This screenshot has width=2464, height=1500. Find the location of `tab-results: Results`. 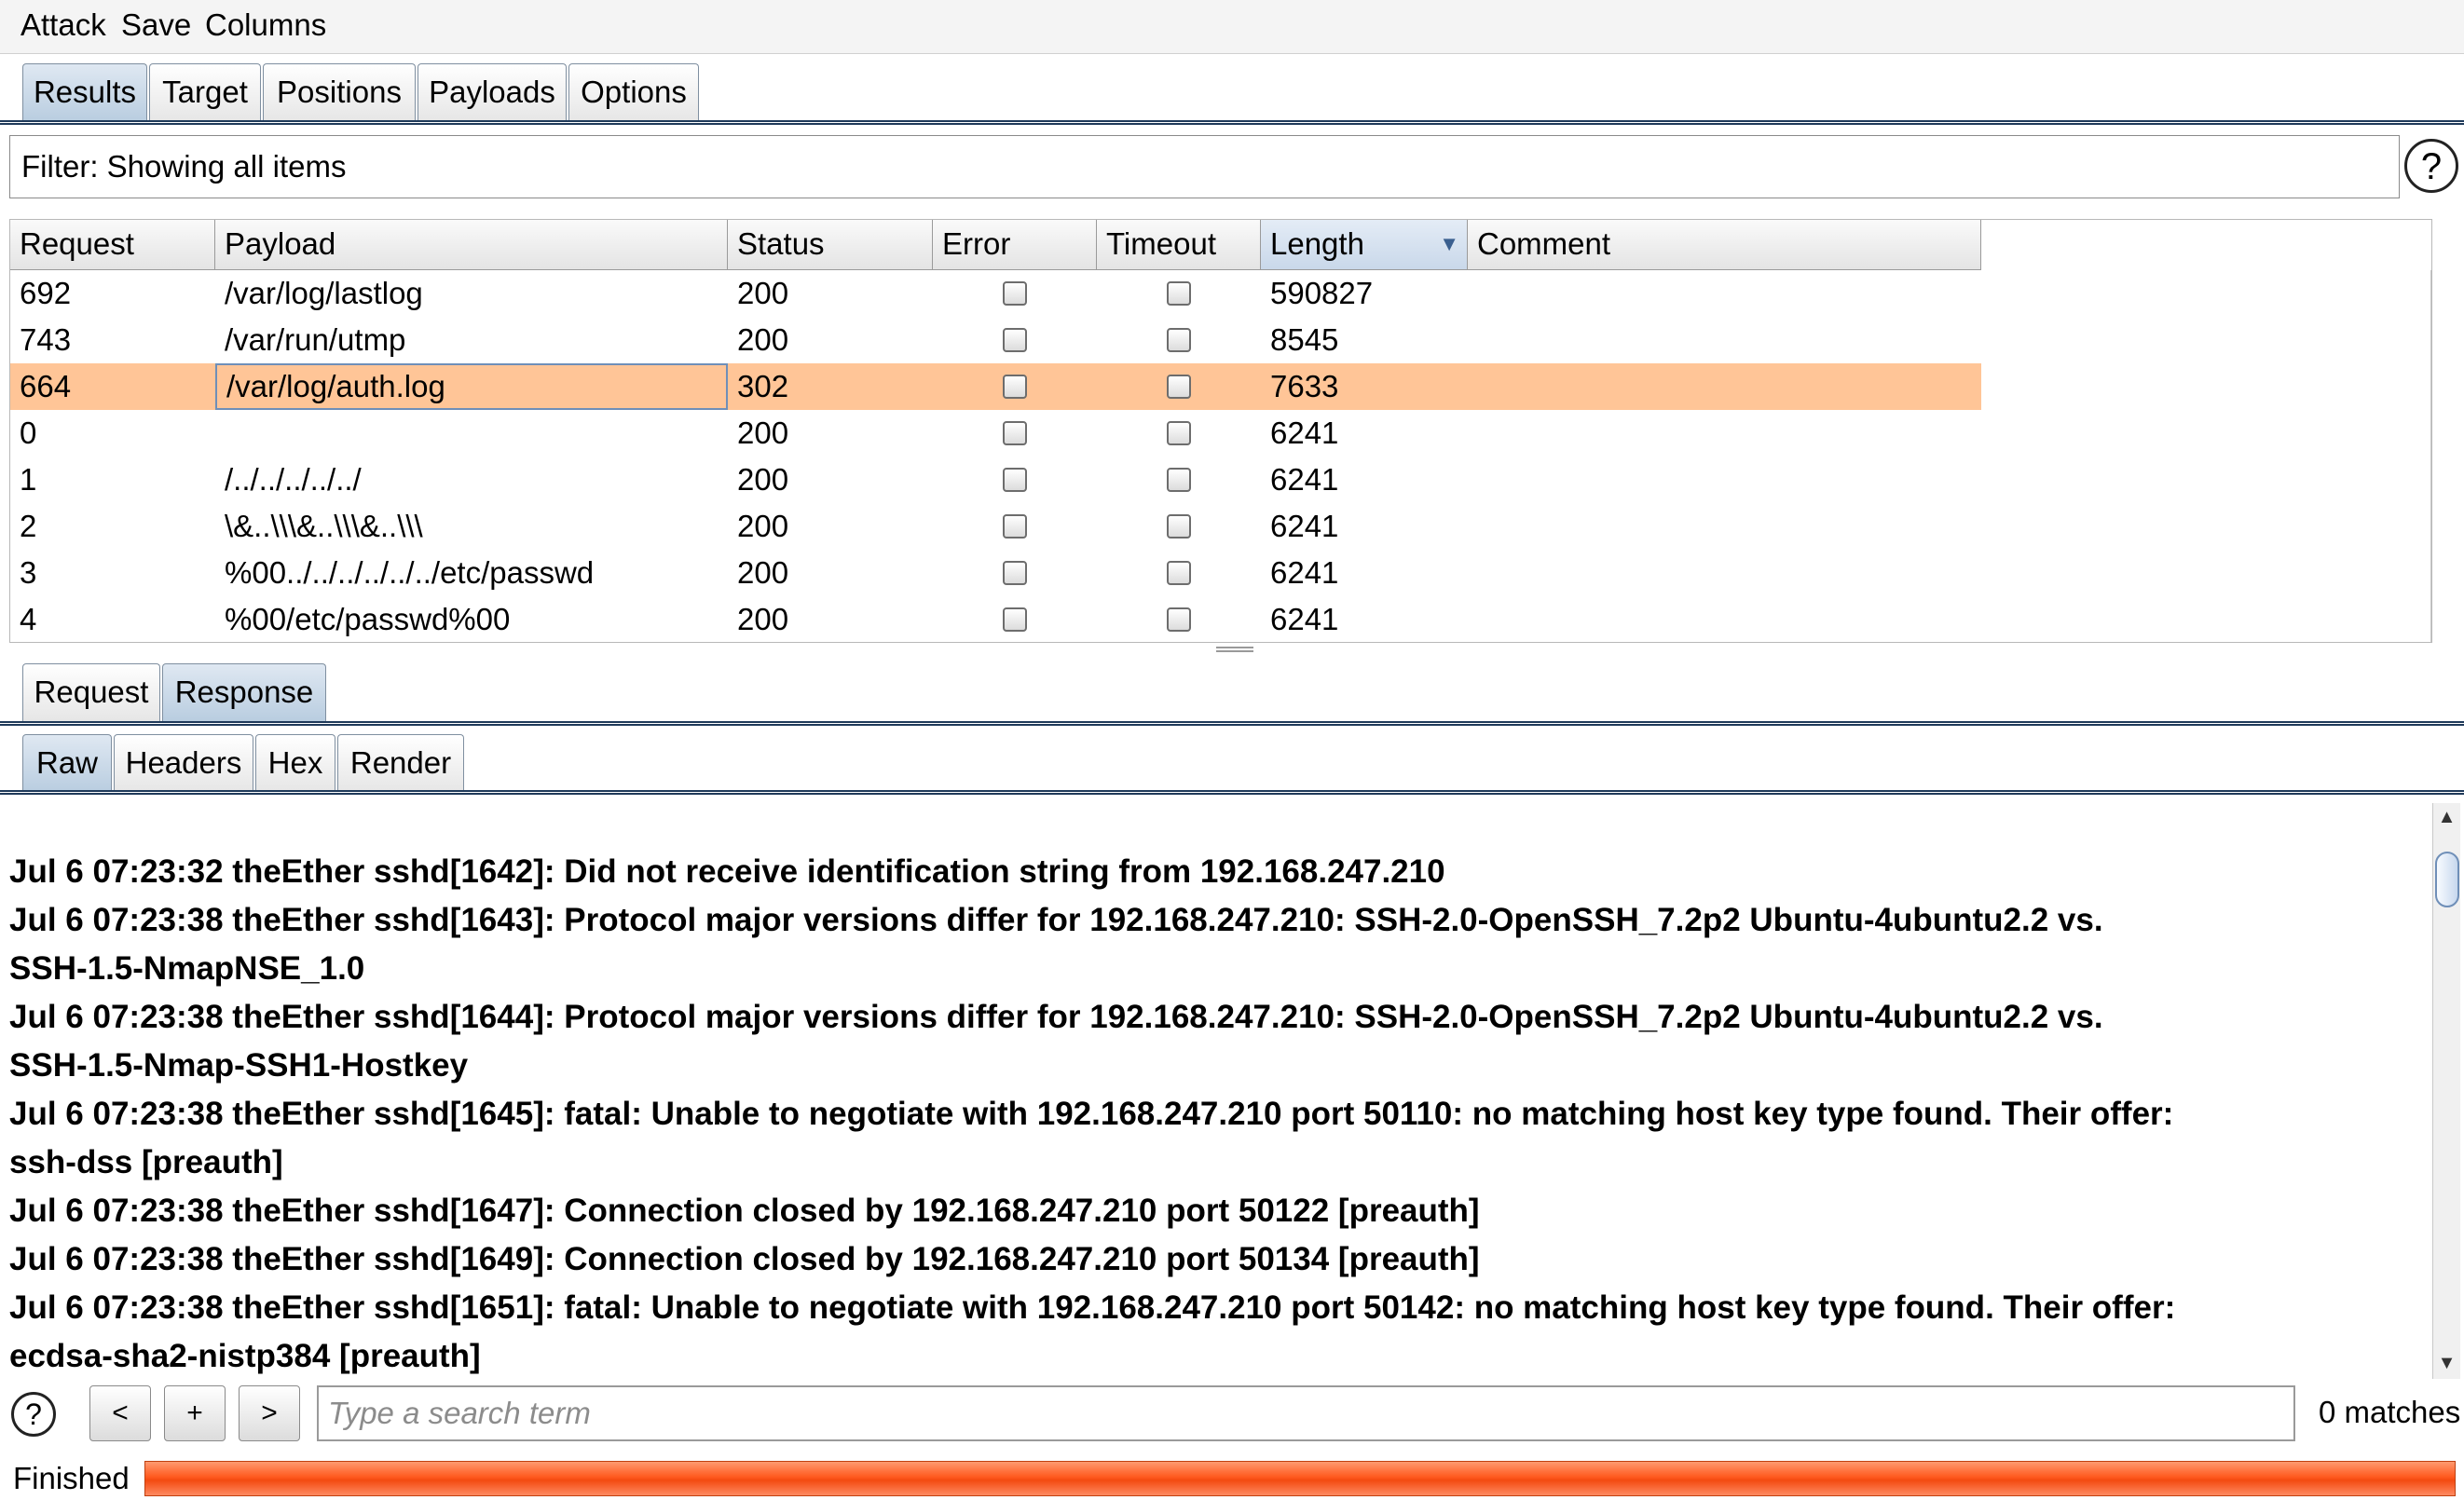

tab-results: Results is located at coordinates (84, 92).